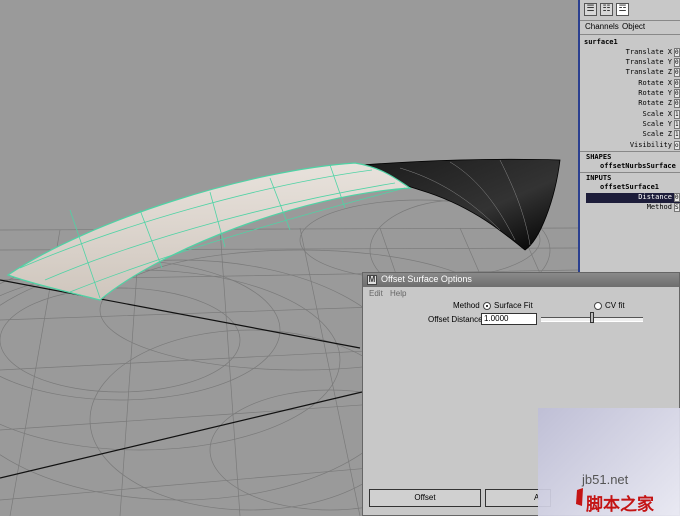  Describe the element at coordinates (592, 317) in the screenshot. I see `slider-thumb` at that location.